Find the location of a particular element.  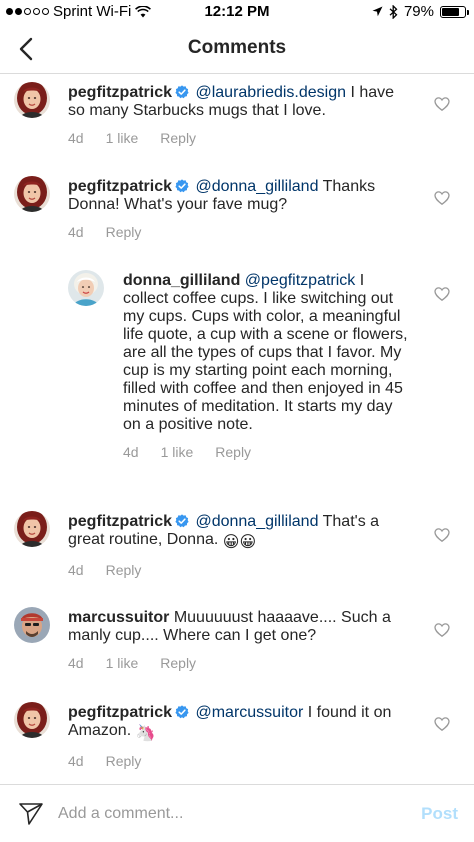

grinning-face-emoji: 😀😀 is located at coordinates (239, 542).